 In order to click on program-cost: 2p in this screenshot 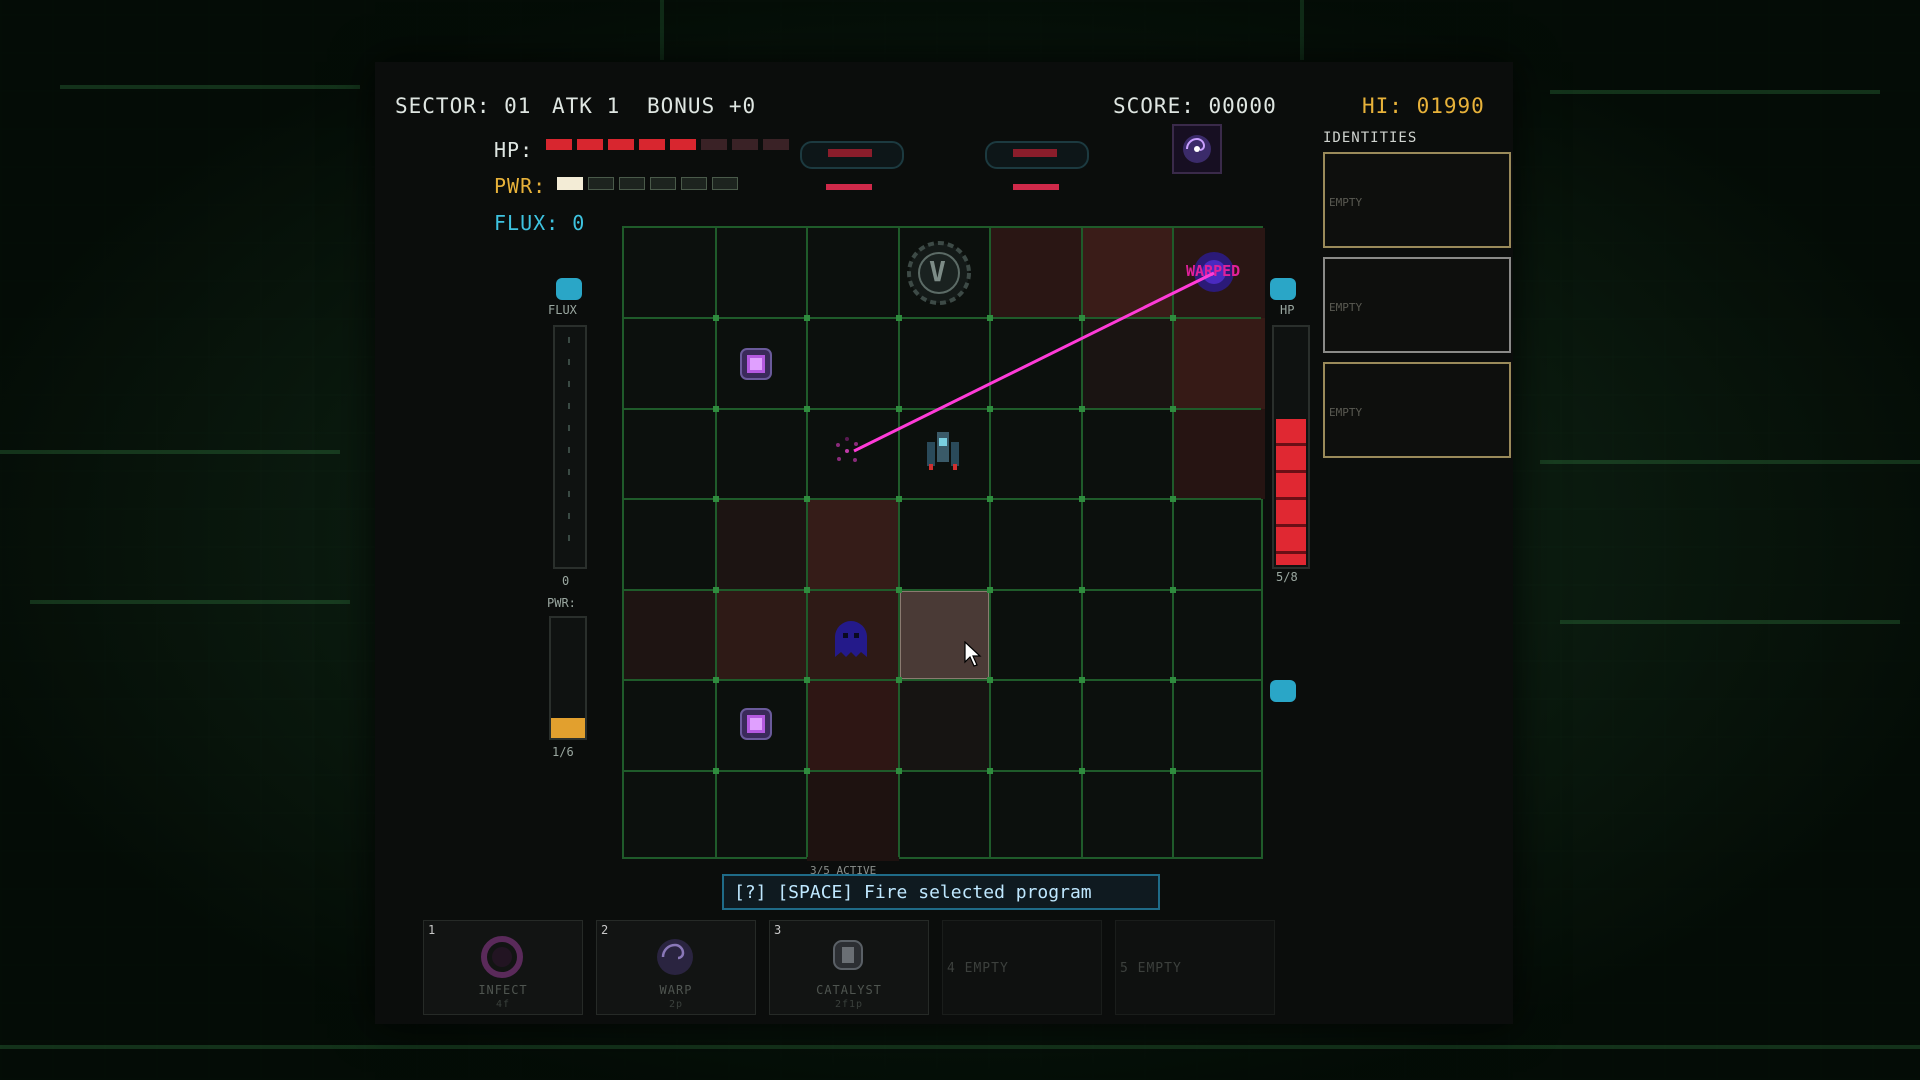, I will do `click(676, 1004)`.